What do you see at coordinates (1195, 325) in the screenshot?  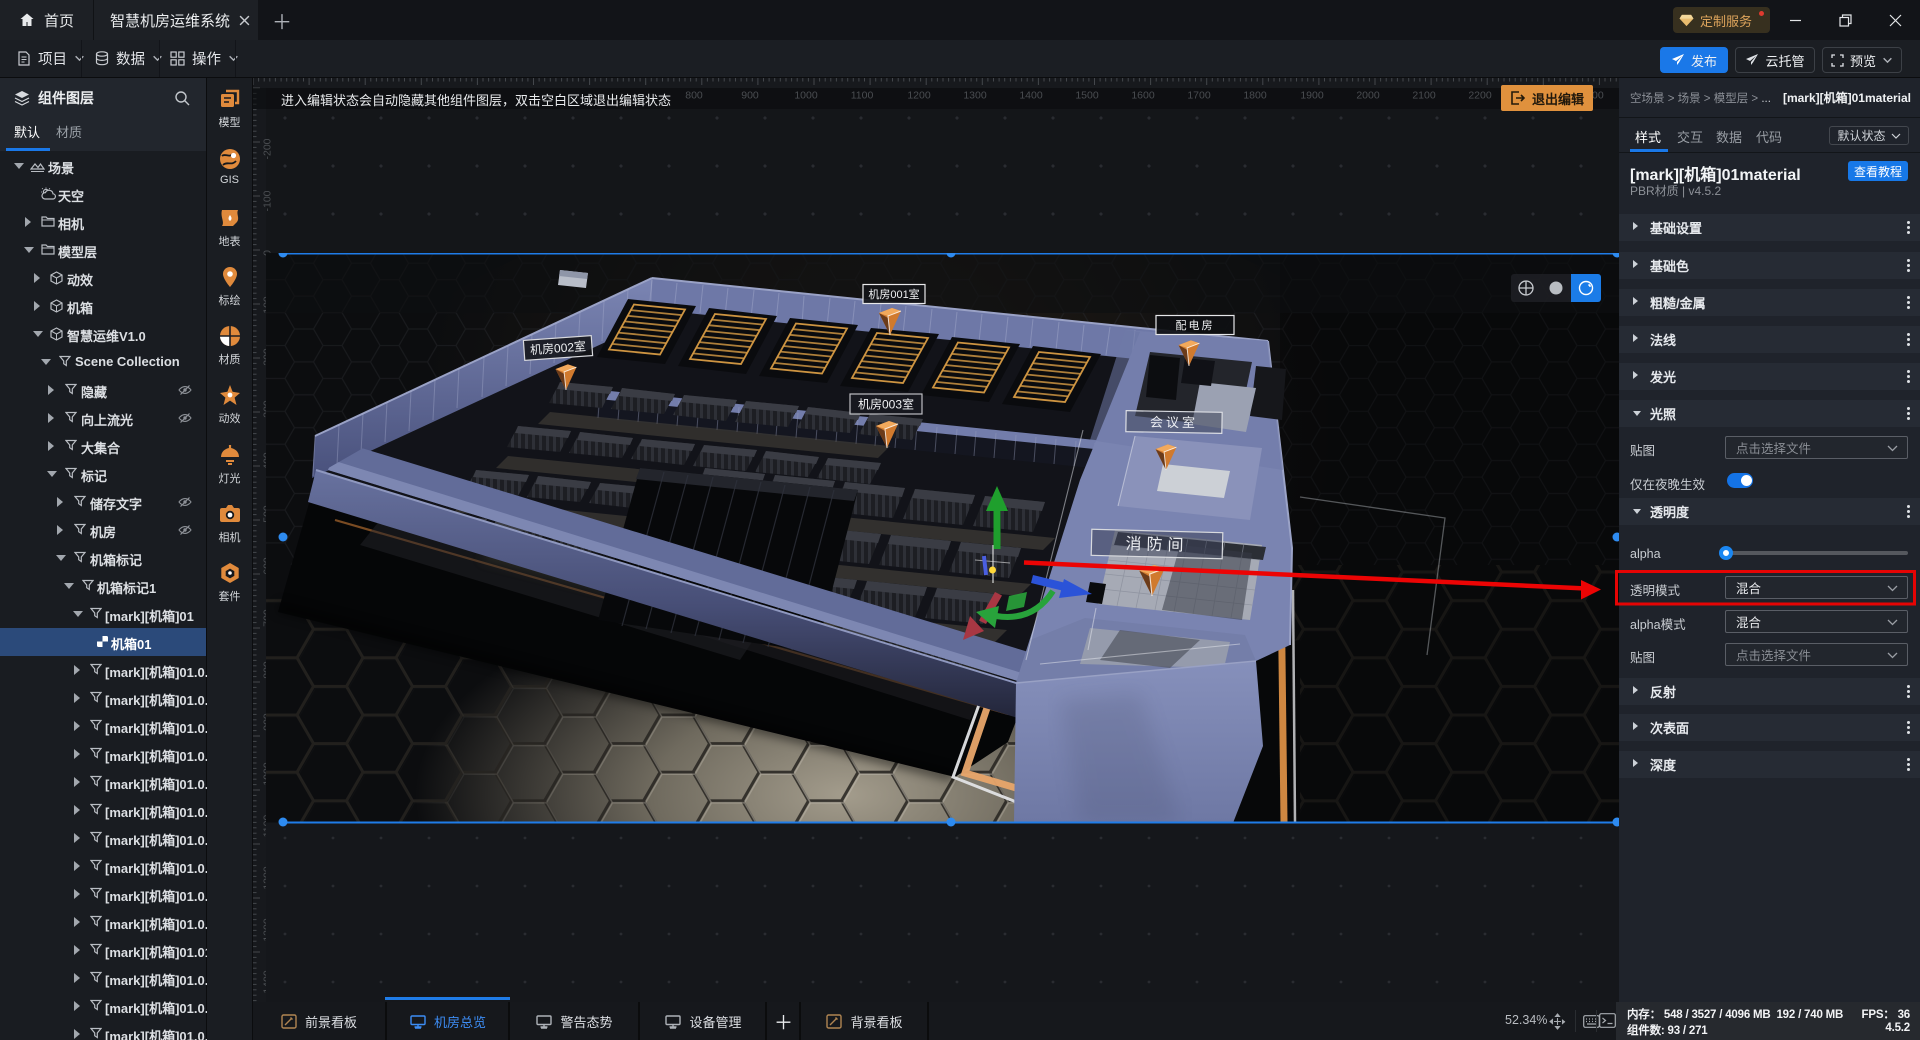 I see `svg-text: 配电房` at bounding box center [1195, 325].